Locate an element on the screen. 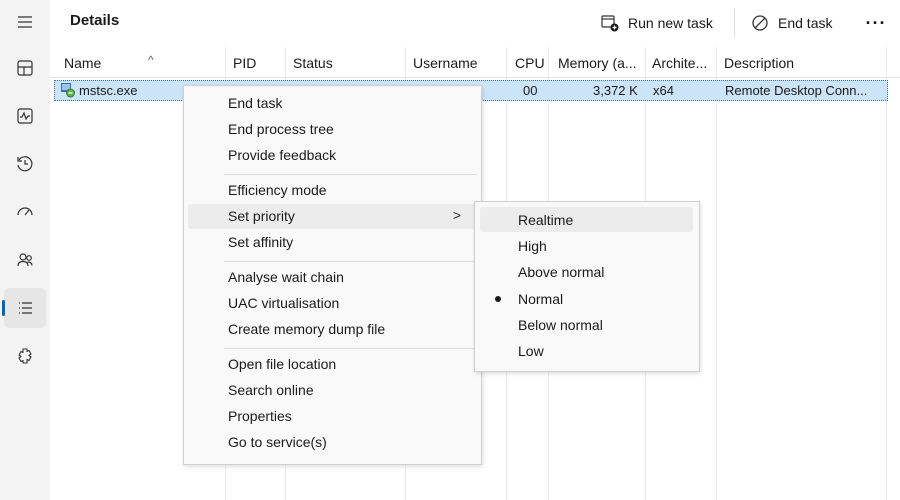 Image resolution: width=900 pixels, height=500 pixels. users-icon is located at coordinates (25, 260).